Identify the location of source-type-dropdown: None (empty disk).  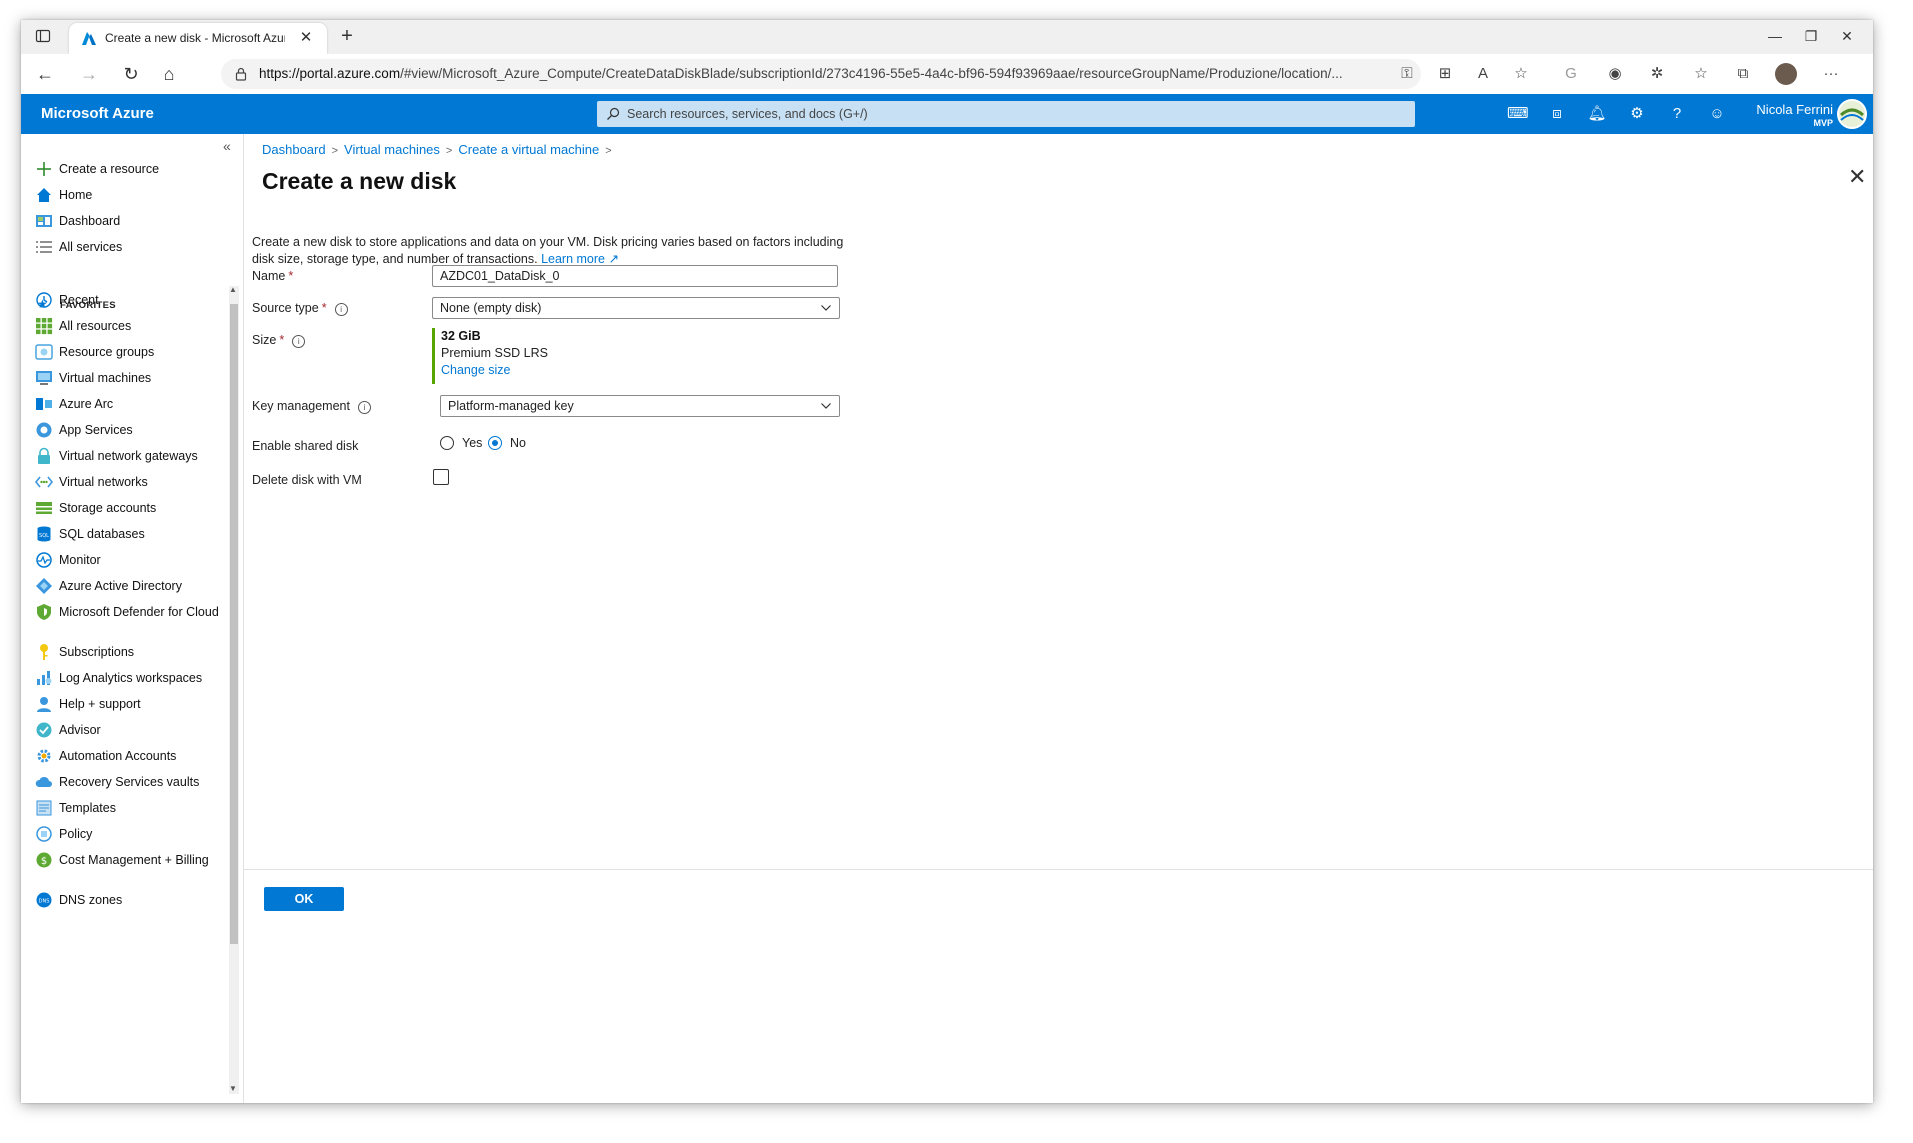
(636, 308).